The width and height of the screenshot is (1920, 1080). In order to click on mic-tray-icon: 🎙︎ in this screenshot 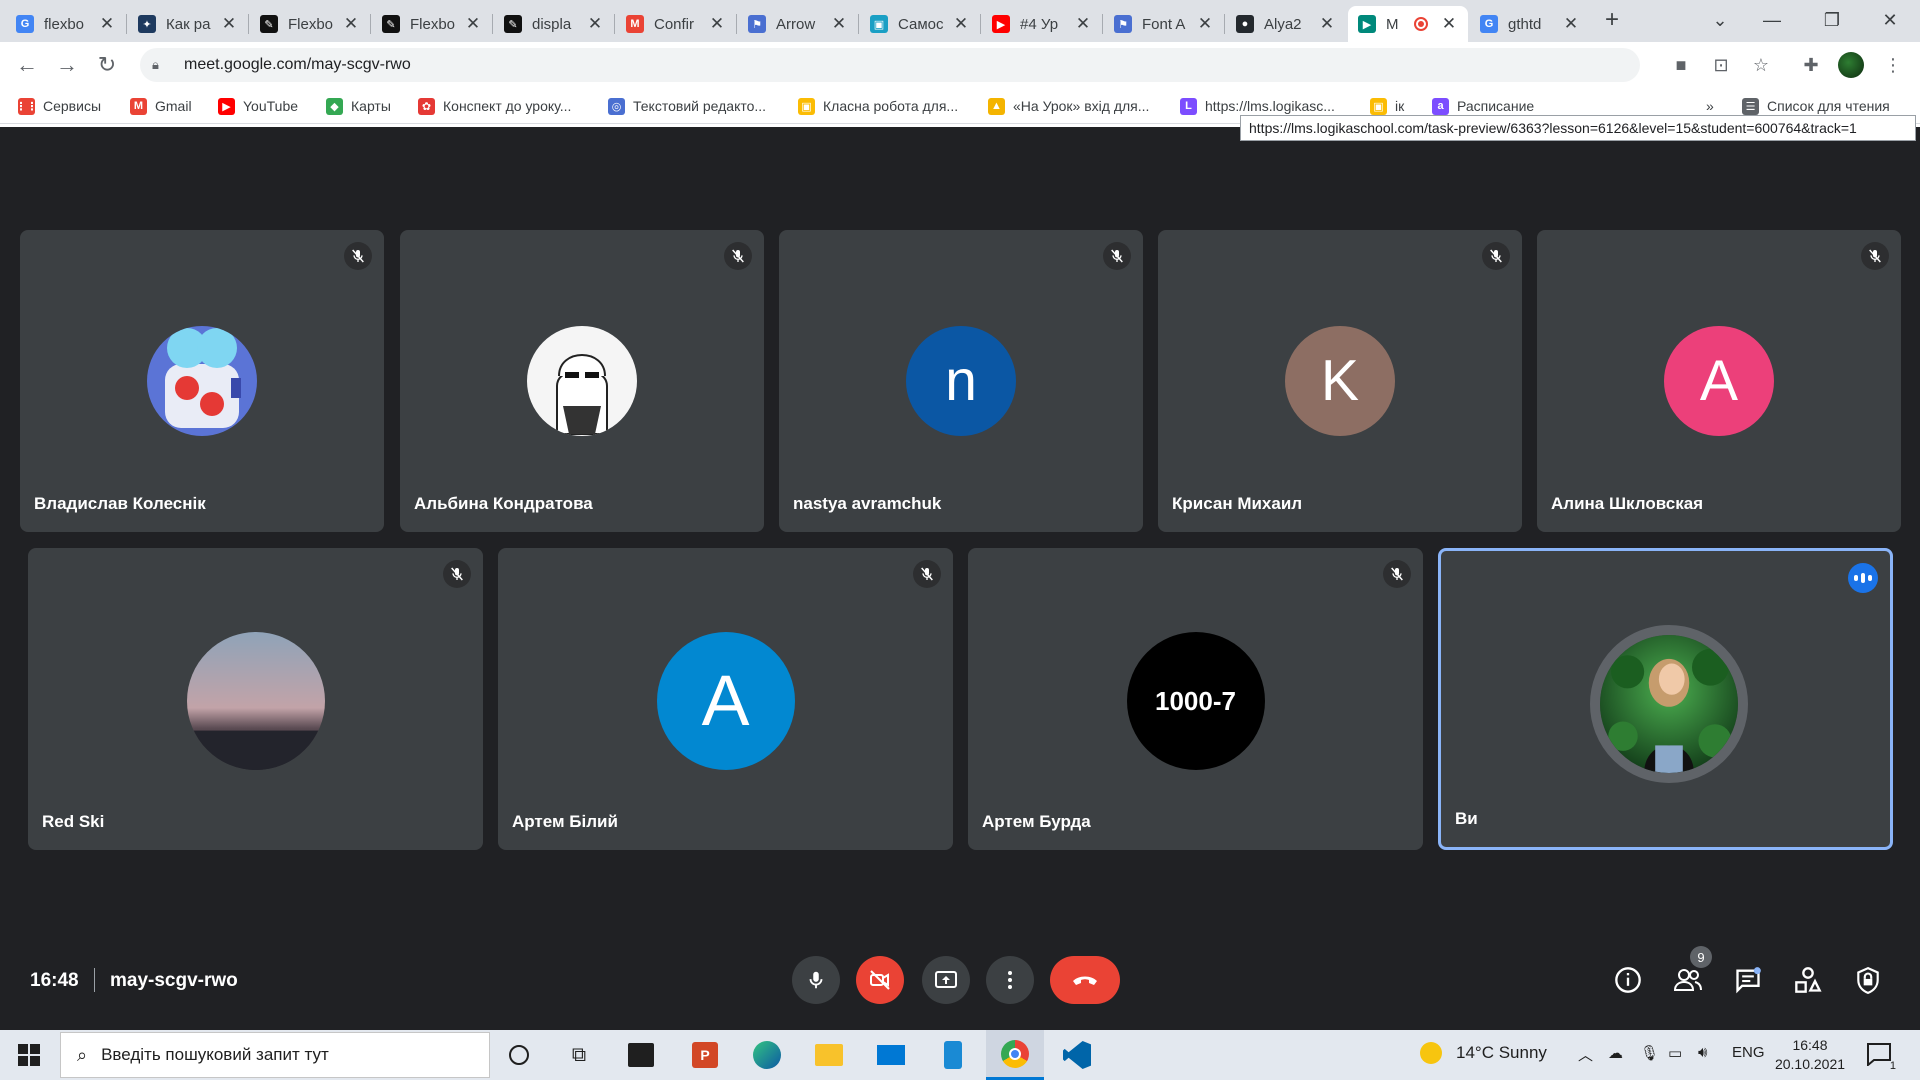, I will do `click(1649, 1053)`.